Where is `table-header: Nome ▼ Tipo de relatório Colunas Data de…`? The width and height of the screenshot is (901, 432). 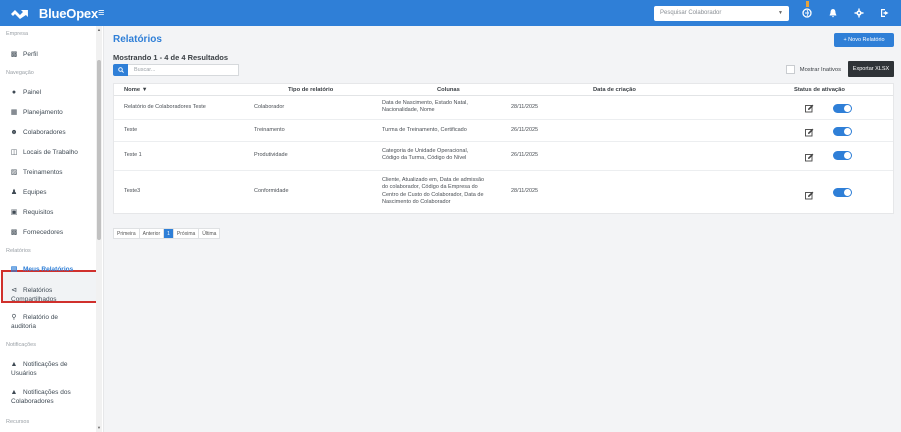 table-header: Nome ▼ Tipo de relatório Colunas Data de… is located at coordinates (503, 90).